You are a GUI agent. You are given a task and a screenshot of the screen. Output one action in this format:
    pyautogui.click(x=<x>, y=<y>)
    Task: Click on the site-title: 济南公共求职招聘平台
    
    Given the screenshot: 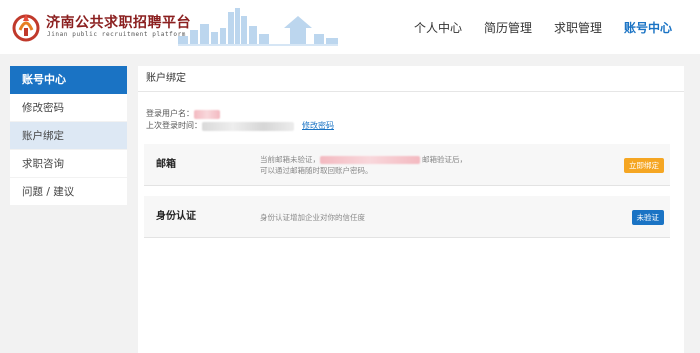 What is the action you would take?
    pyautogui.click(x=118, y=23)
    